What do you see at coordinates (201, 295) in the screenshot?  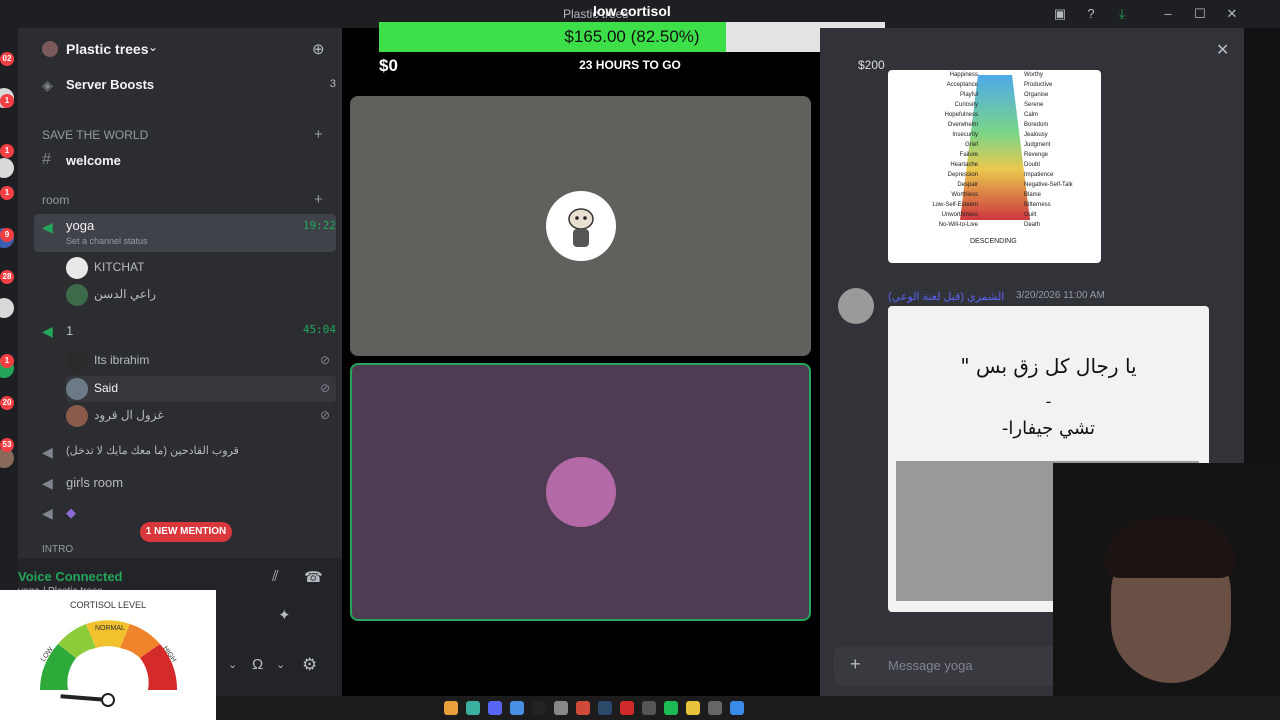 I see `voice-user: راعي الدسن` at bounding box center [201, 295].